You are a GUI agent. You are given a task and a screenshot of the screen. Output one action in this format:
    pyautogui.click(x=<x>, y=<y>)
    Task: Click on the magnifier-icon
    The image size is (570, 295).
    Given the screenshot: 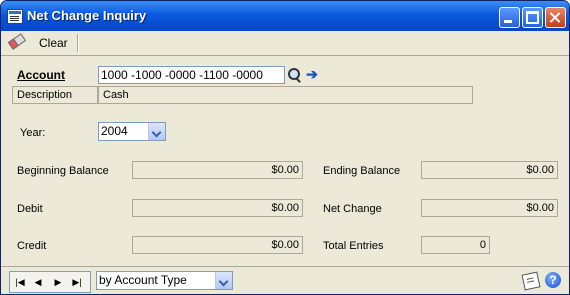 What is the action you would take?
    pyautogui.click(x=294, y=75)
    